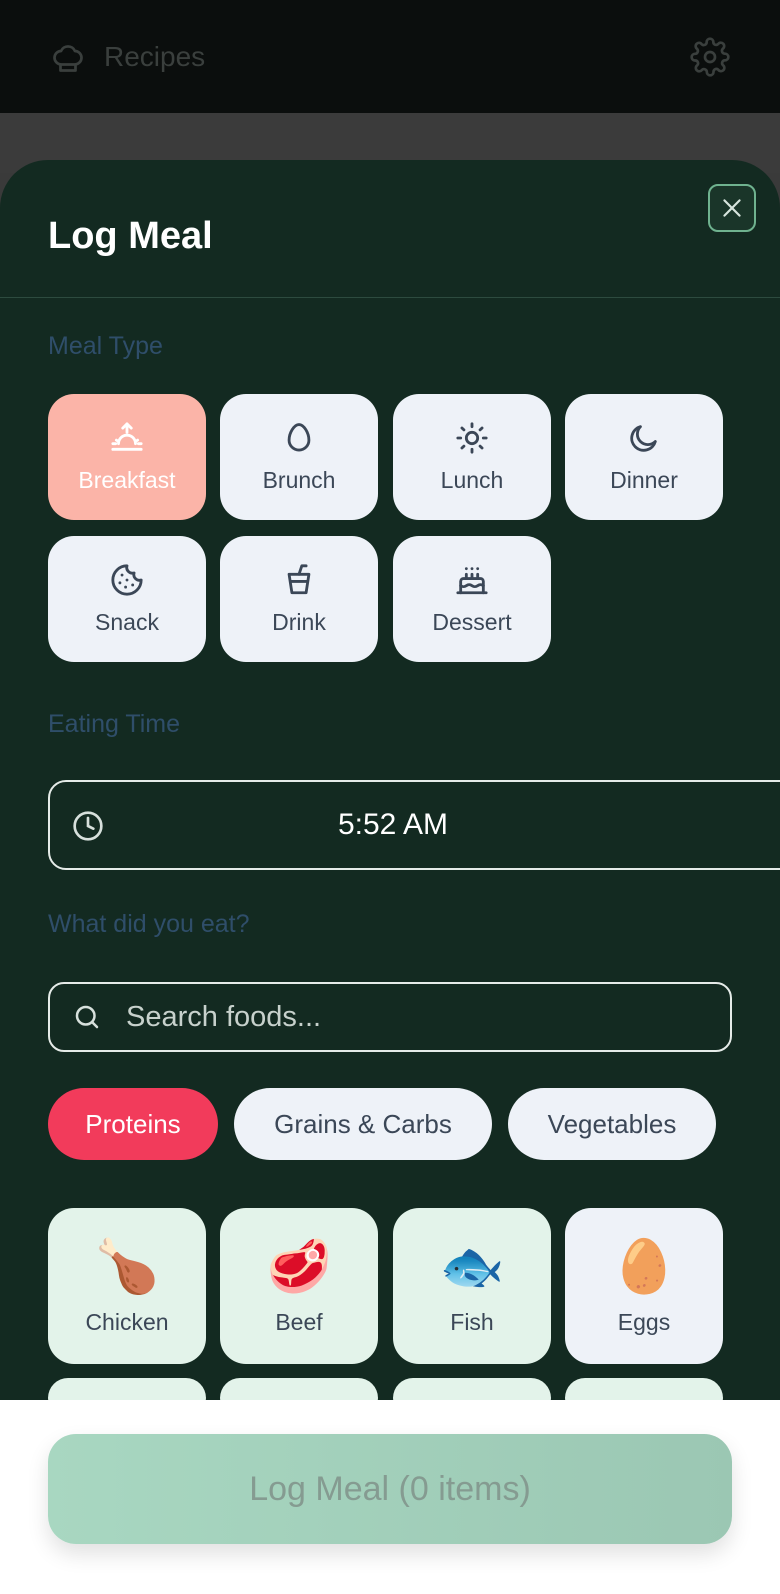 This screenshot has height=1594, width=780. Describe the element at coordinates (390, 1489) in the screenshot. I see `log-meal-button: Log Meal (0 items)` at that location.